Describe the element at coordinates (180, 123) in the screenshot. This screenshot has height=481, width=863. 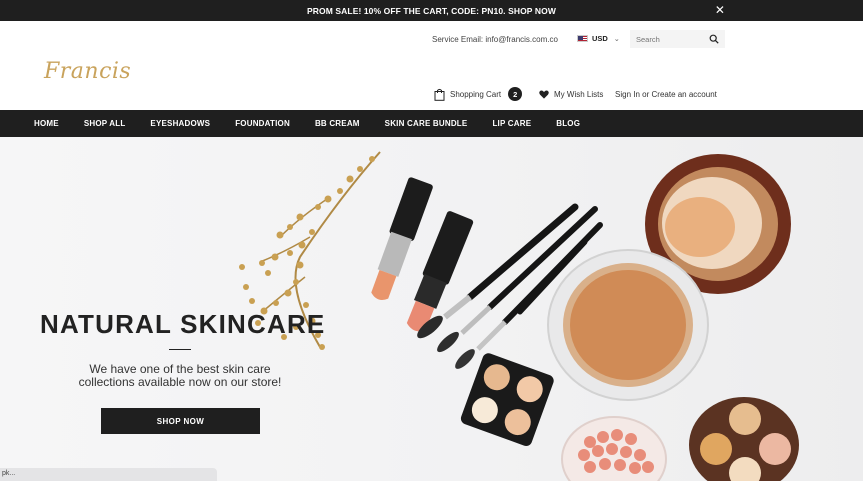
I see `nav-eyeshadows: EYESHADOWS` at that location.